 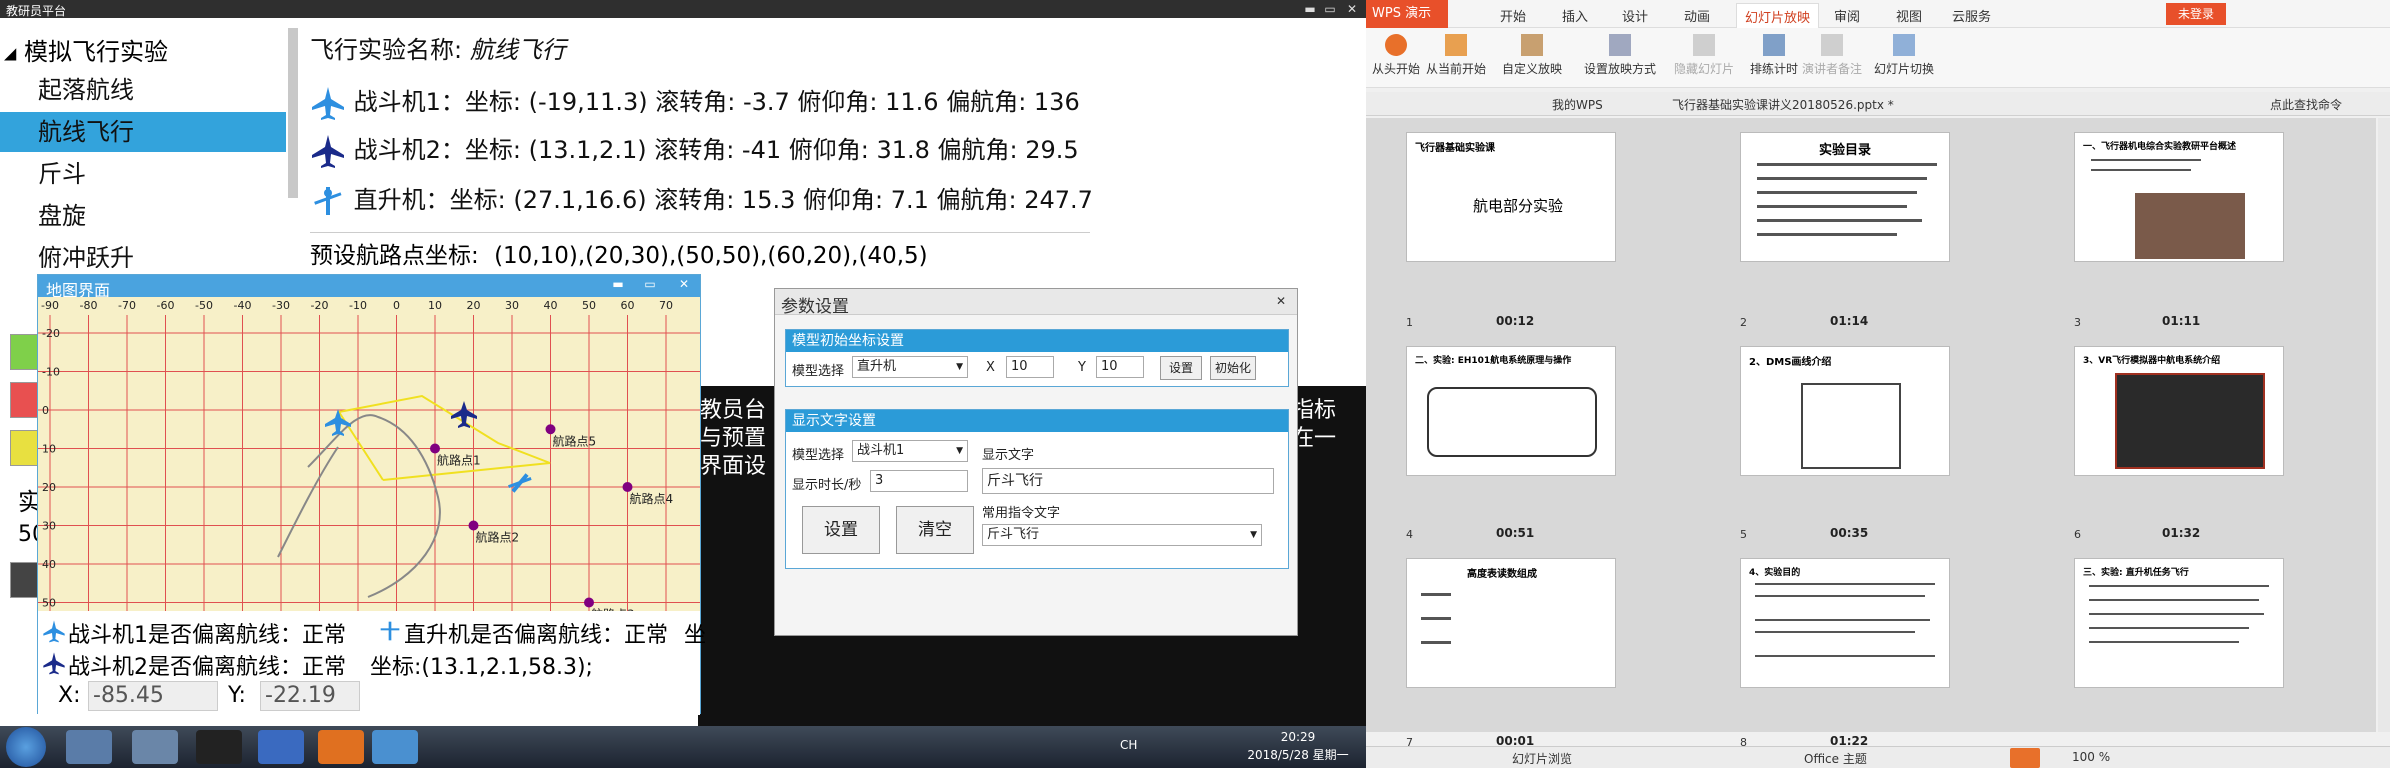 I want to click on input-method-indicator: CH, so click(x=1128, y=745).